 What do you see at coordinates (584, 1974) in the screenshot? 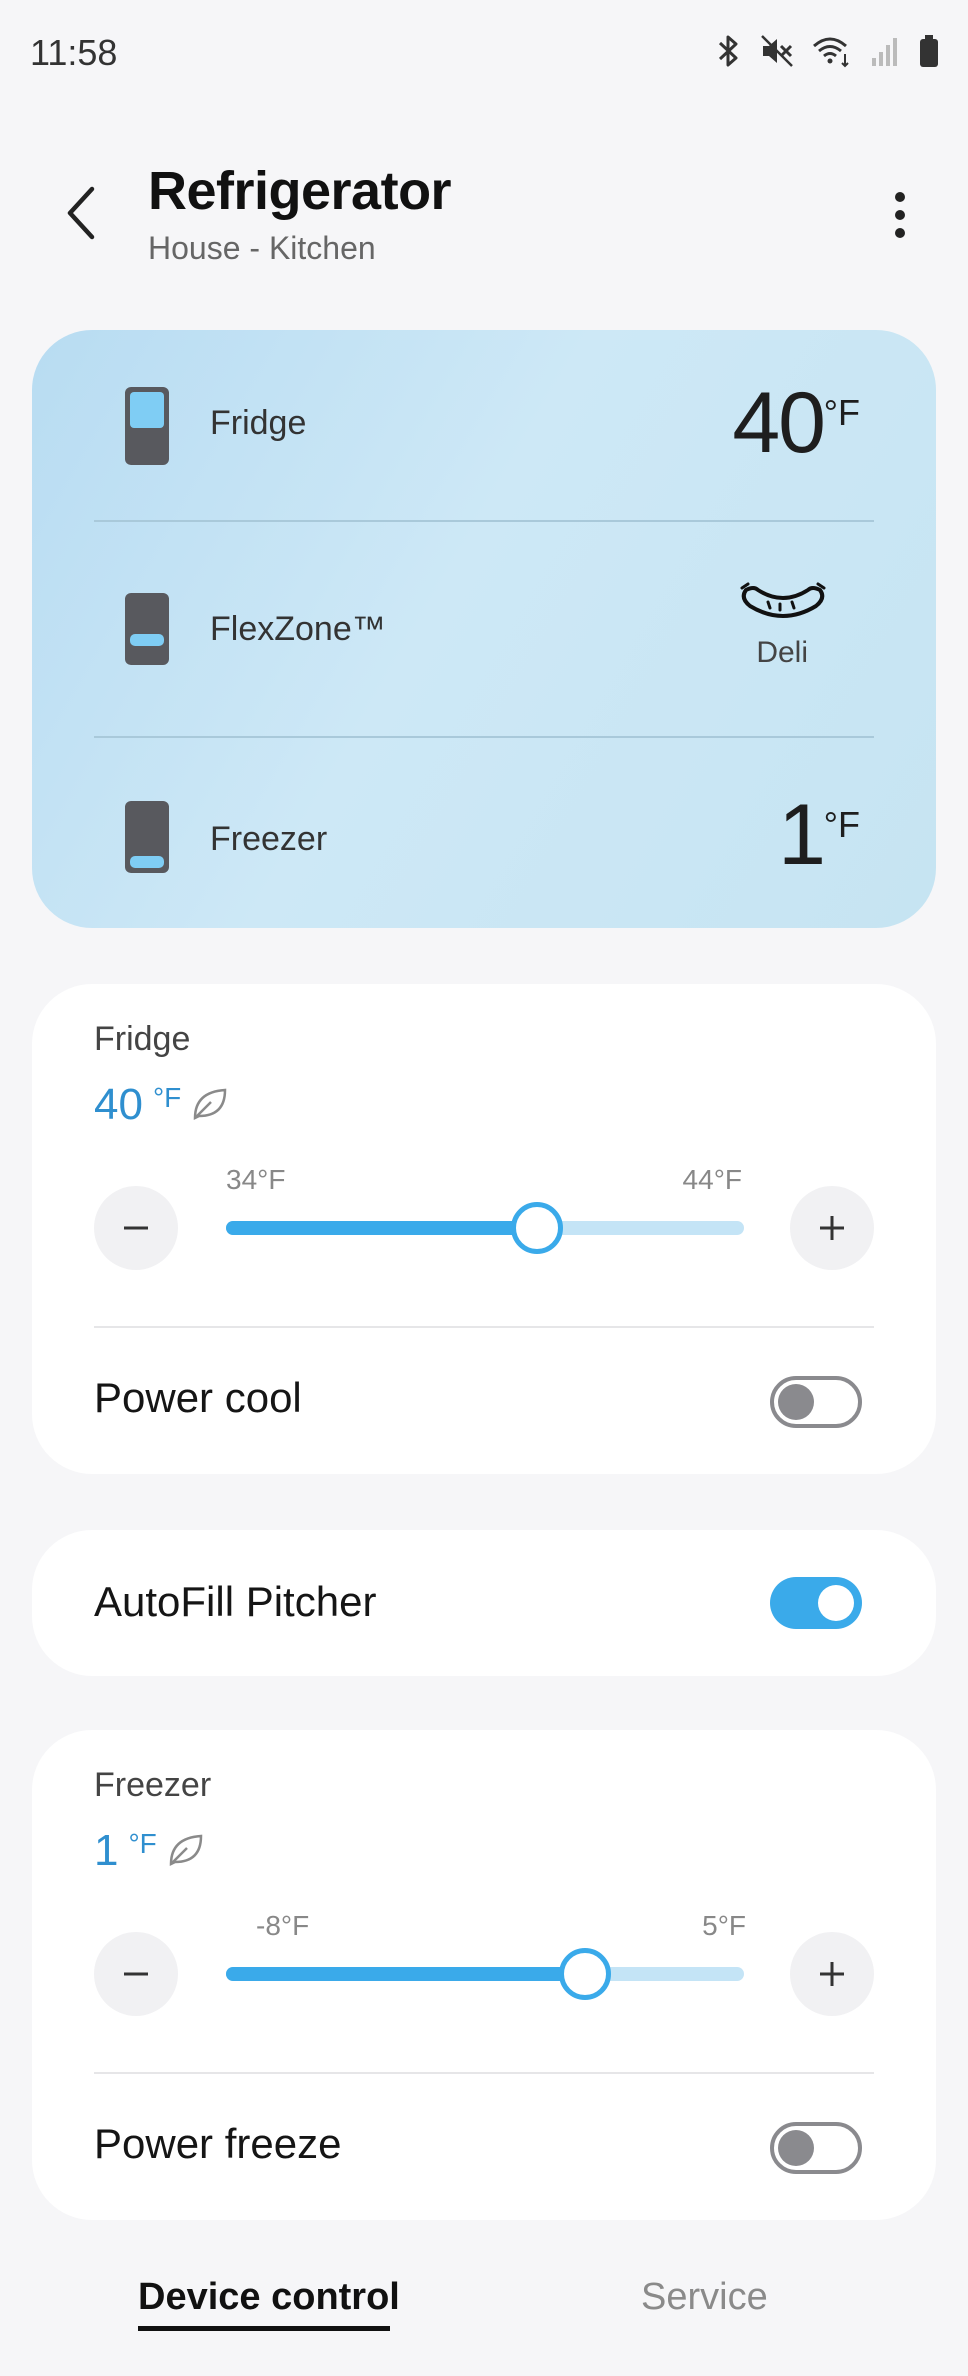
I see `freezer-slider-thumb` at bounding box center [584, 1974].